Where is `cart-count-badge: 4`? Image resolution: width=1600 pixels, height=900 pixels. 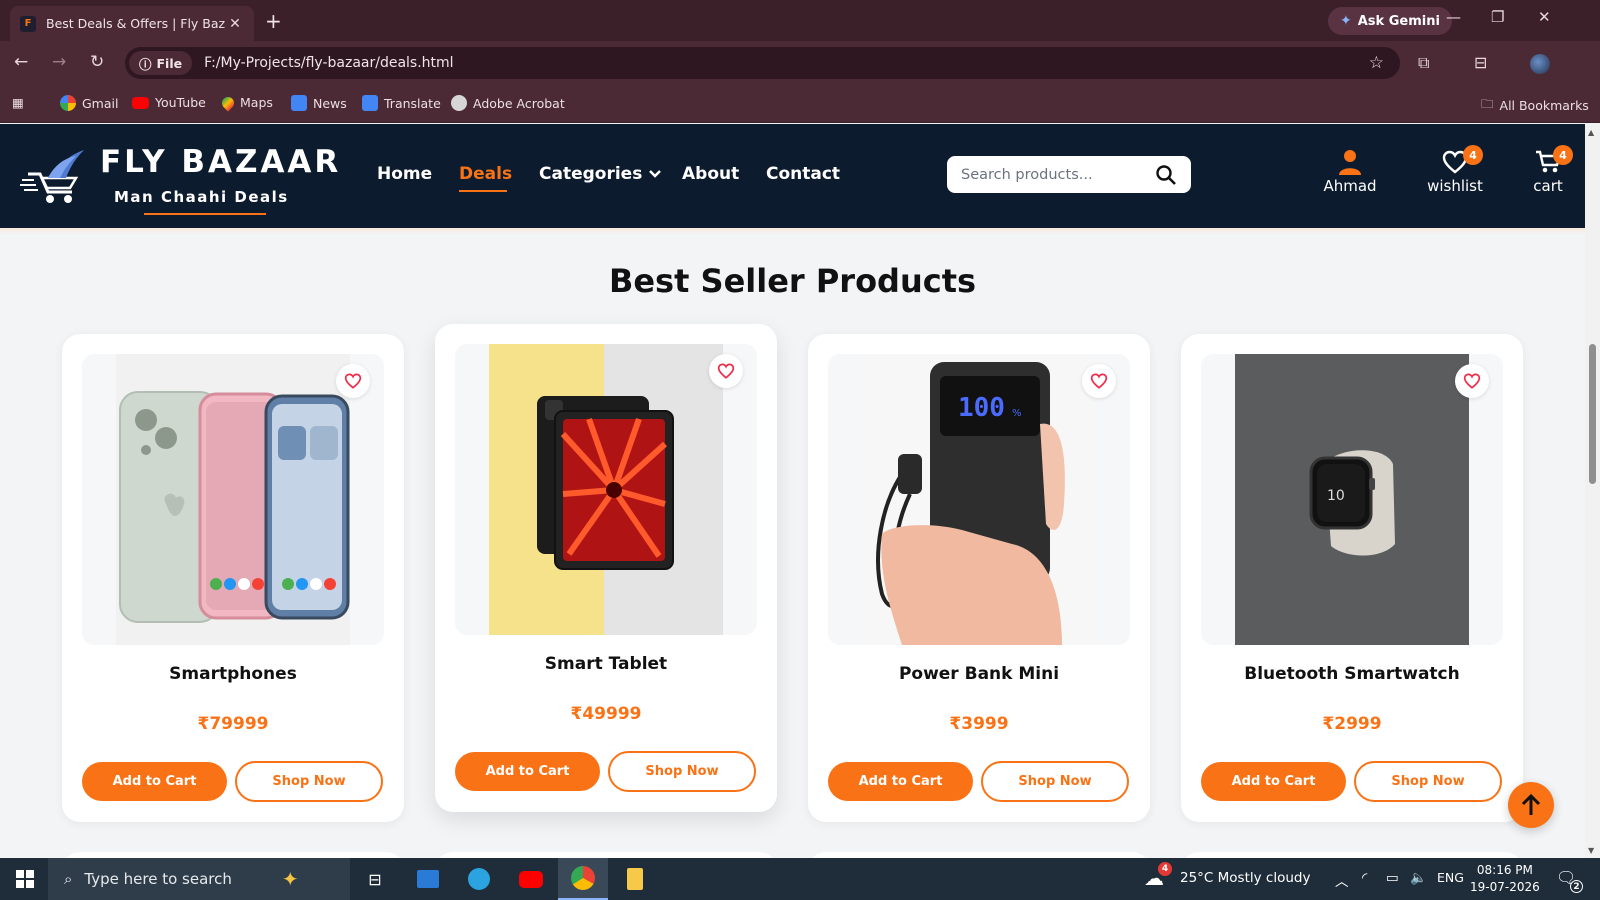
cart-count-badge: 4 is located at coordinates (1563, 155).